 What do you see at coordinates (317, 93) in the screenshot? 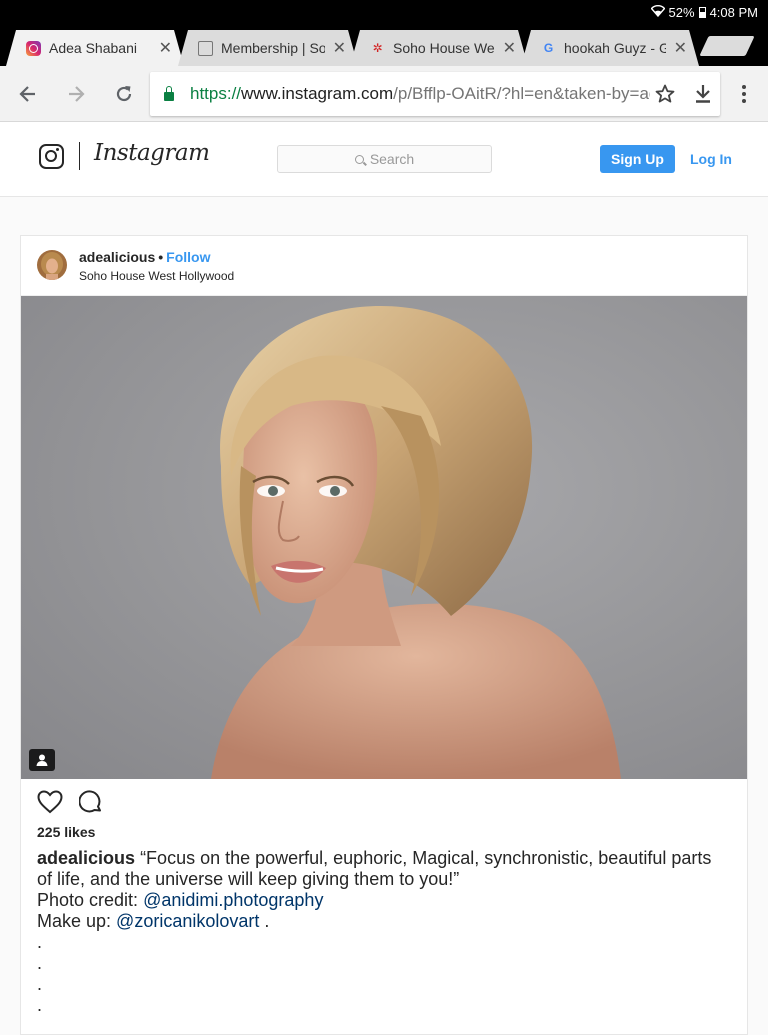
I see `url-host: www.instagram.com` at bounding box center [317, 93].